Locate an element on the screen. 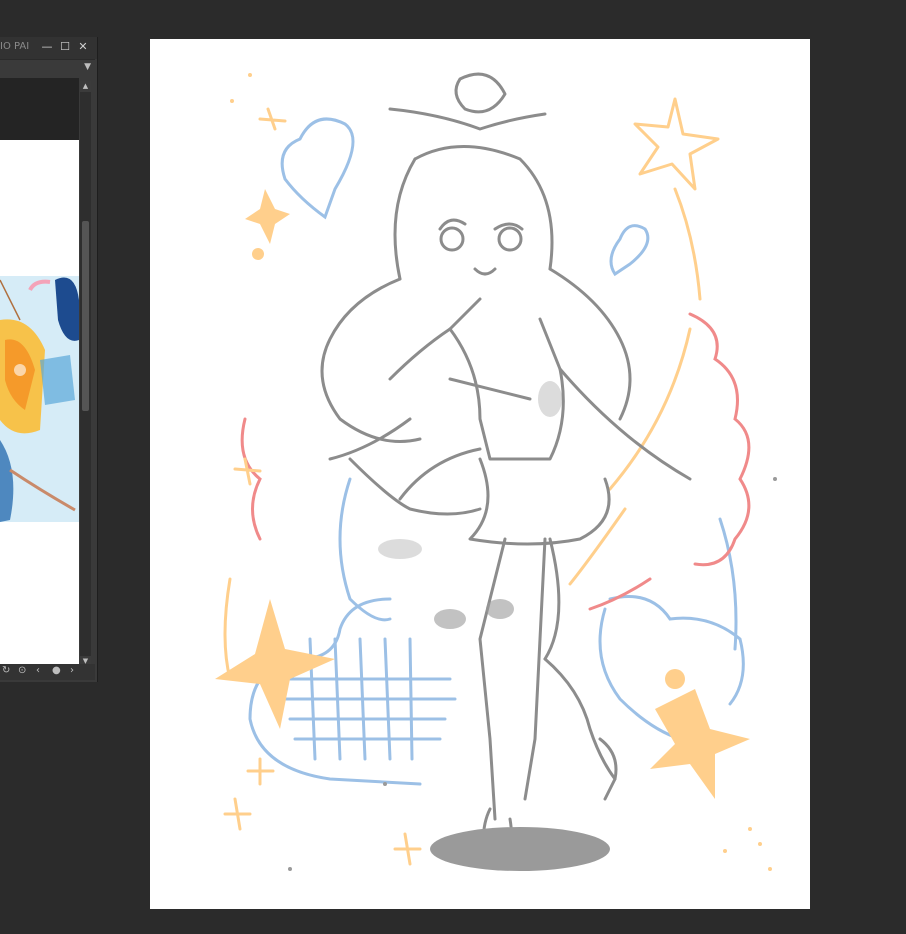  close-button: ✕ is located at coordinates (83, 47).